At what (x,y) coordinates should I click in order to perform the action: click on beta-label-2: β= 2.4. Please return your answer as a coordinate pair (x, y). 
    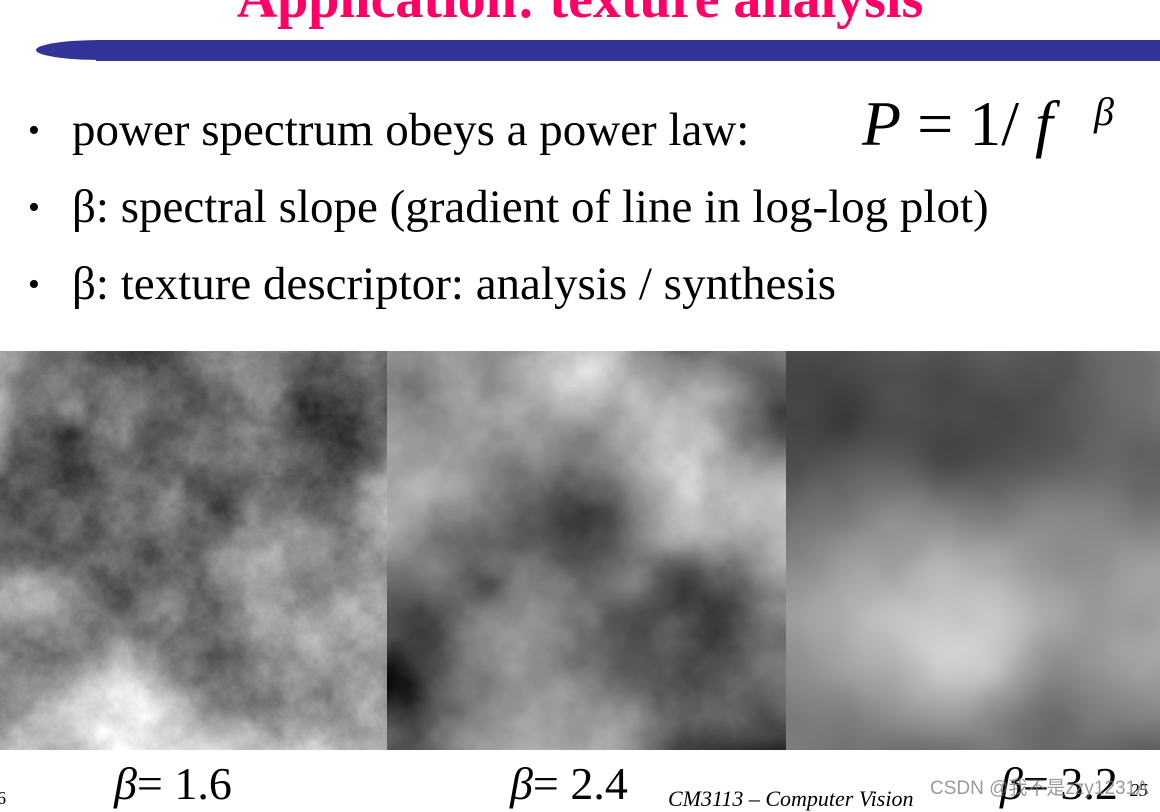
    Looking at the image, I should click on (569, 784).